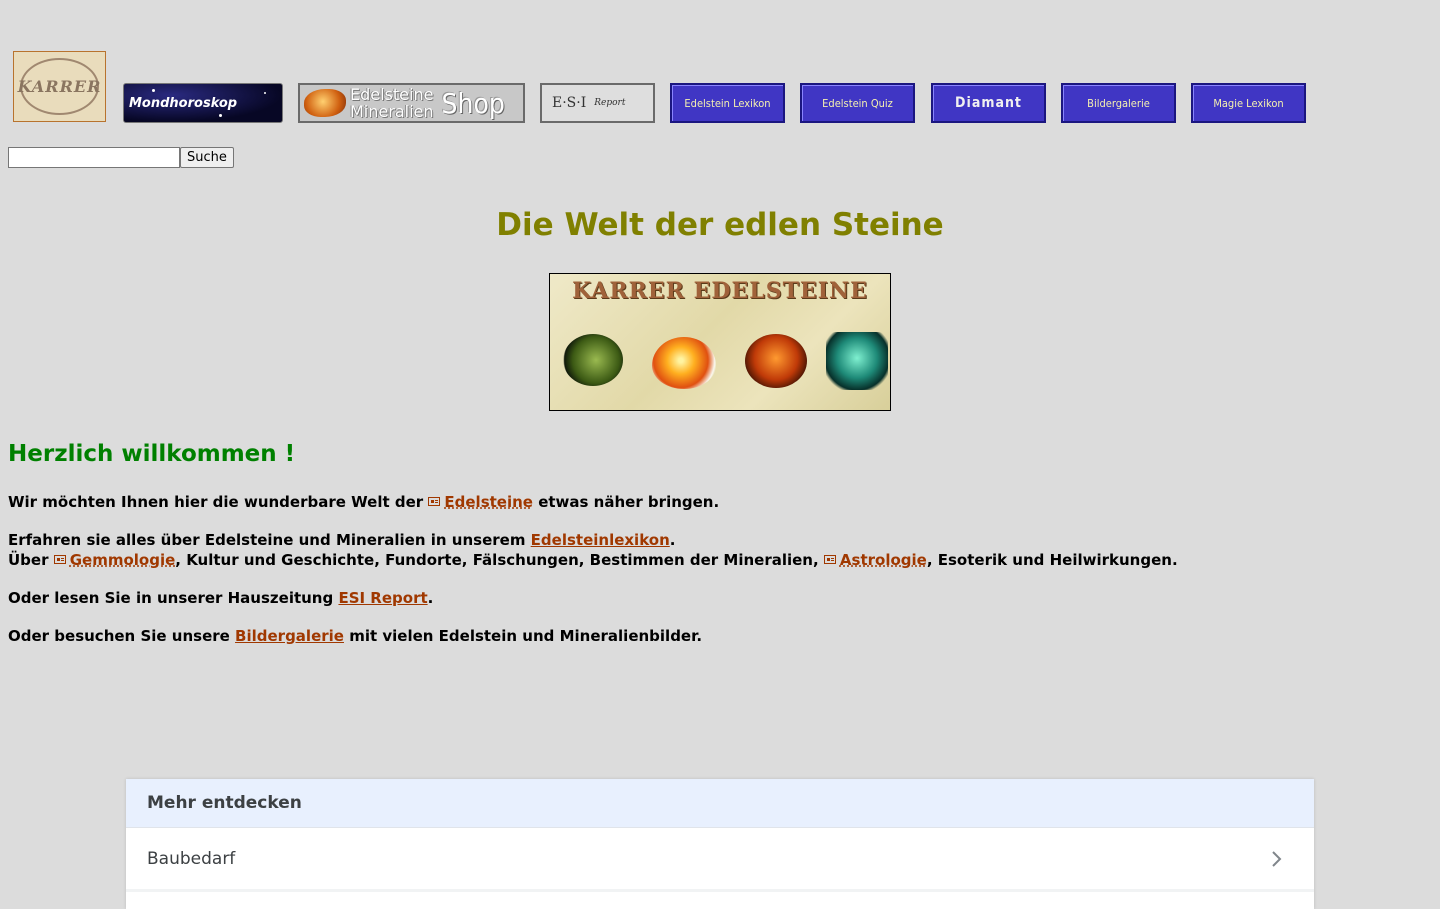  What do you see at coordinates (123, 560) in the screenshot?
I see `gemmologie-link: Gemmologie` at bounding box center [123, 560].